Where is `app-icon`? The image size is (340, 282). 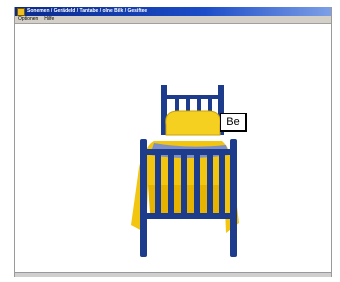
app-icon is located at coordinates (21, 11).